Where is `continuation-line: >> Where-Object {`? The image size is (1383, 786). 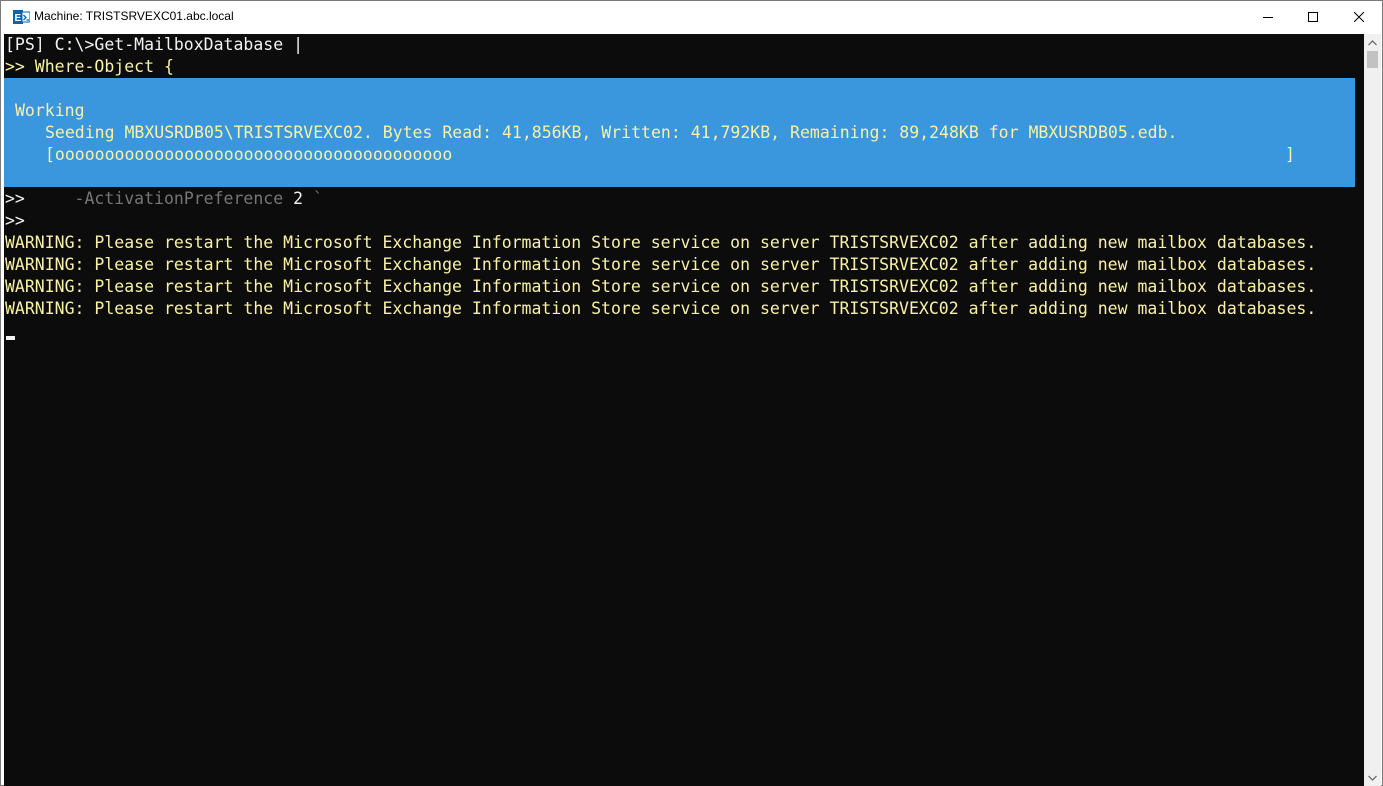
continuation-line: >> Where-Object { is located at coordinates (89, 66).